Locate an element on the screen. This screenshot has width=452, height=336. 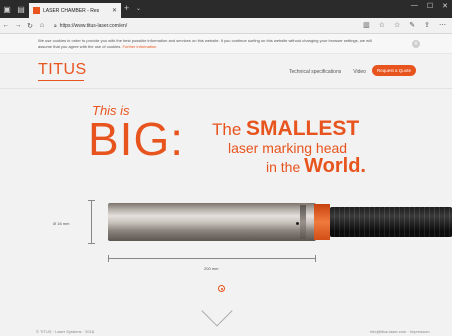
nav-technical-specifications: Technical specifications is located at coordinates (315, 72).